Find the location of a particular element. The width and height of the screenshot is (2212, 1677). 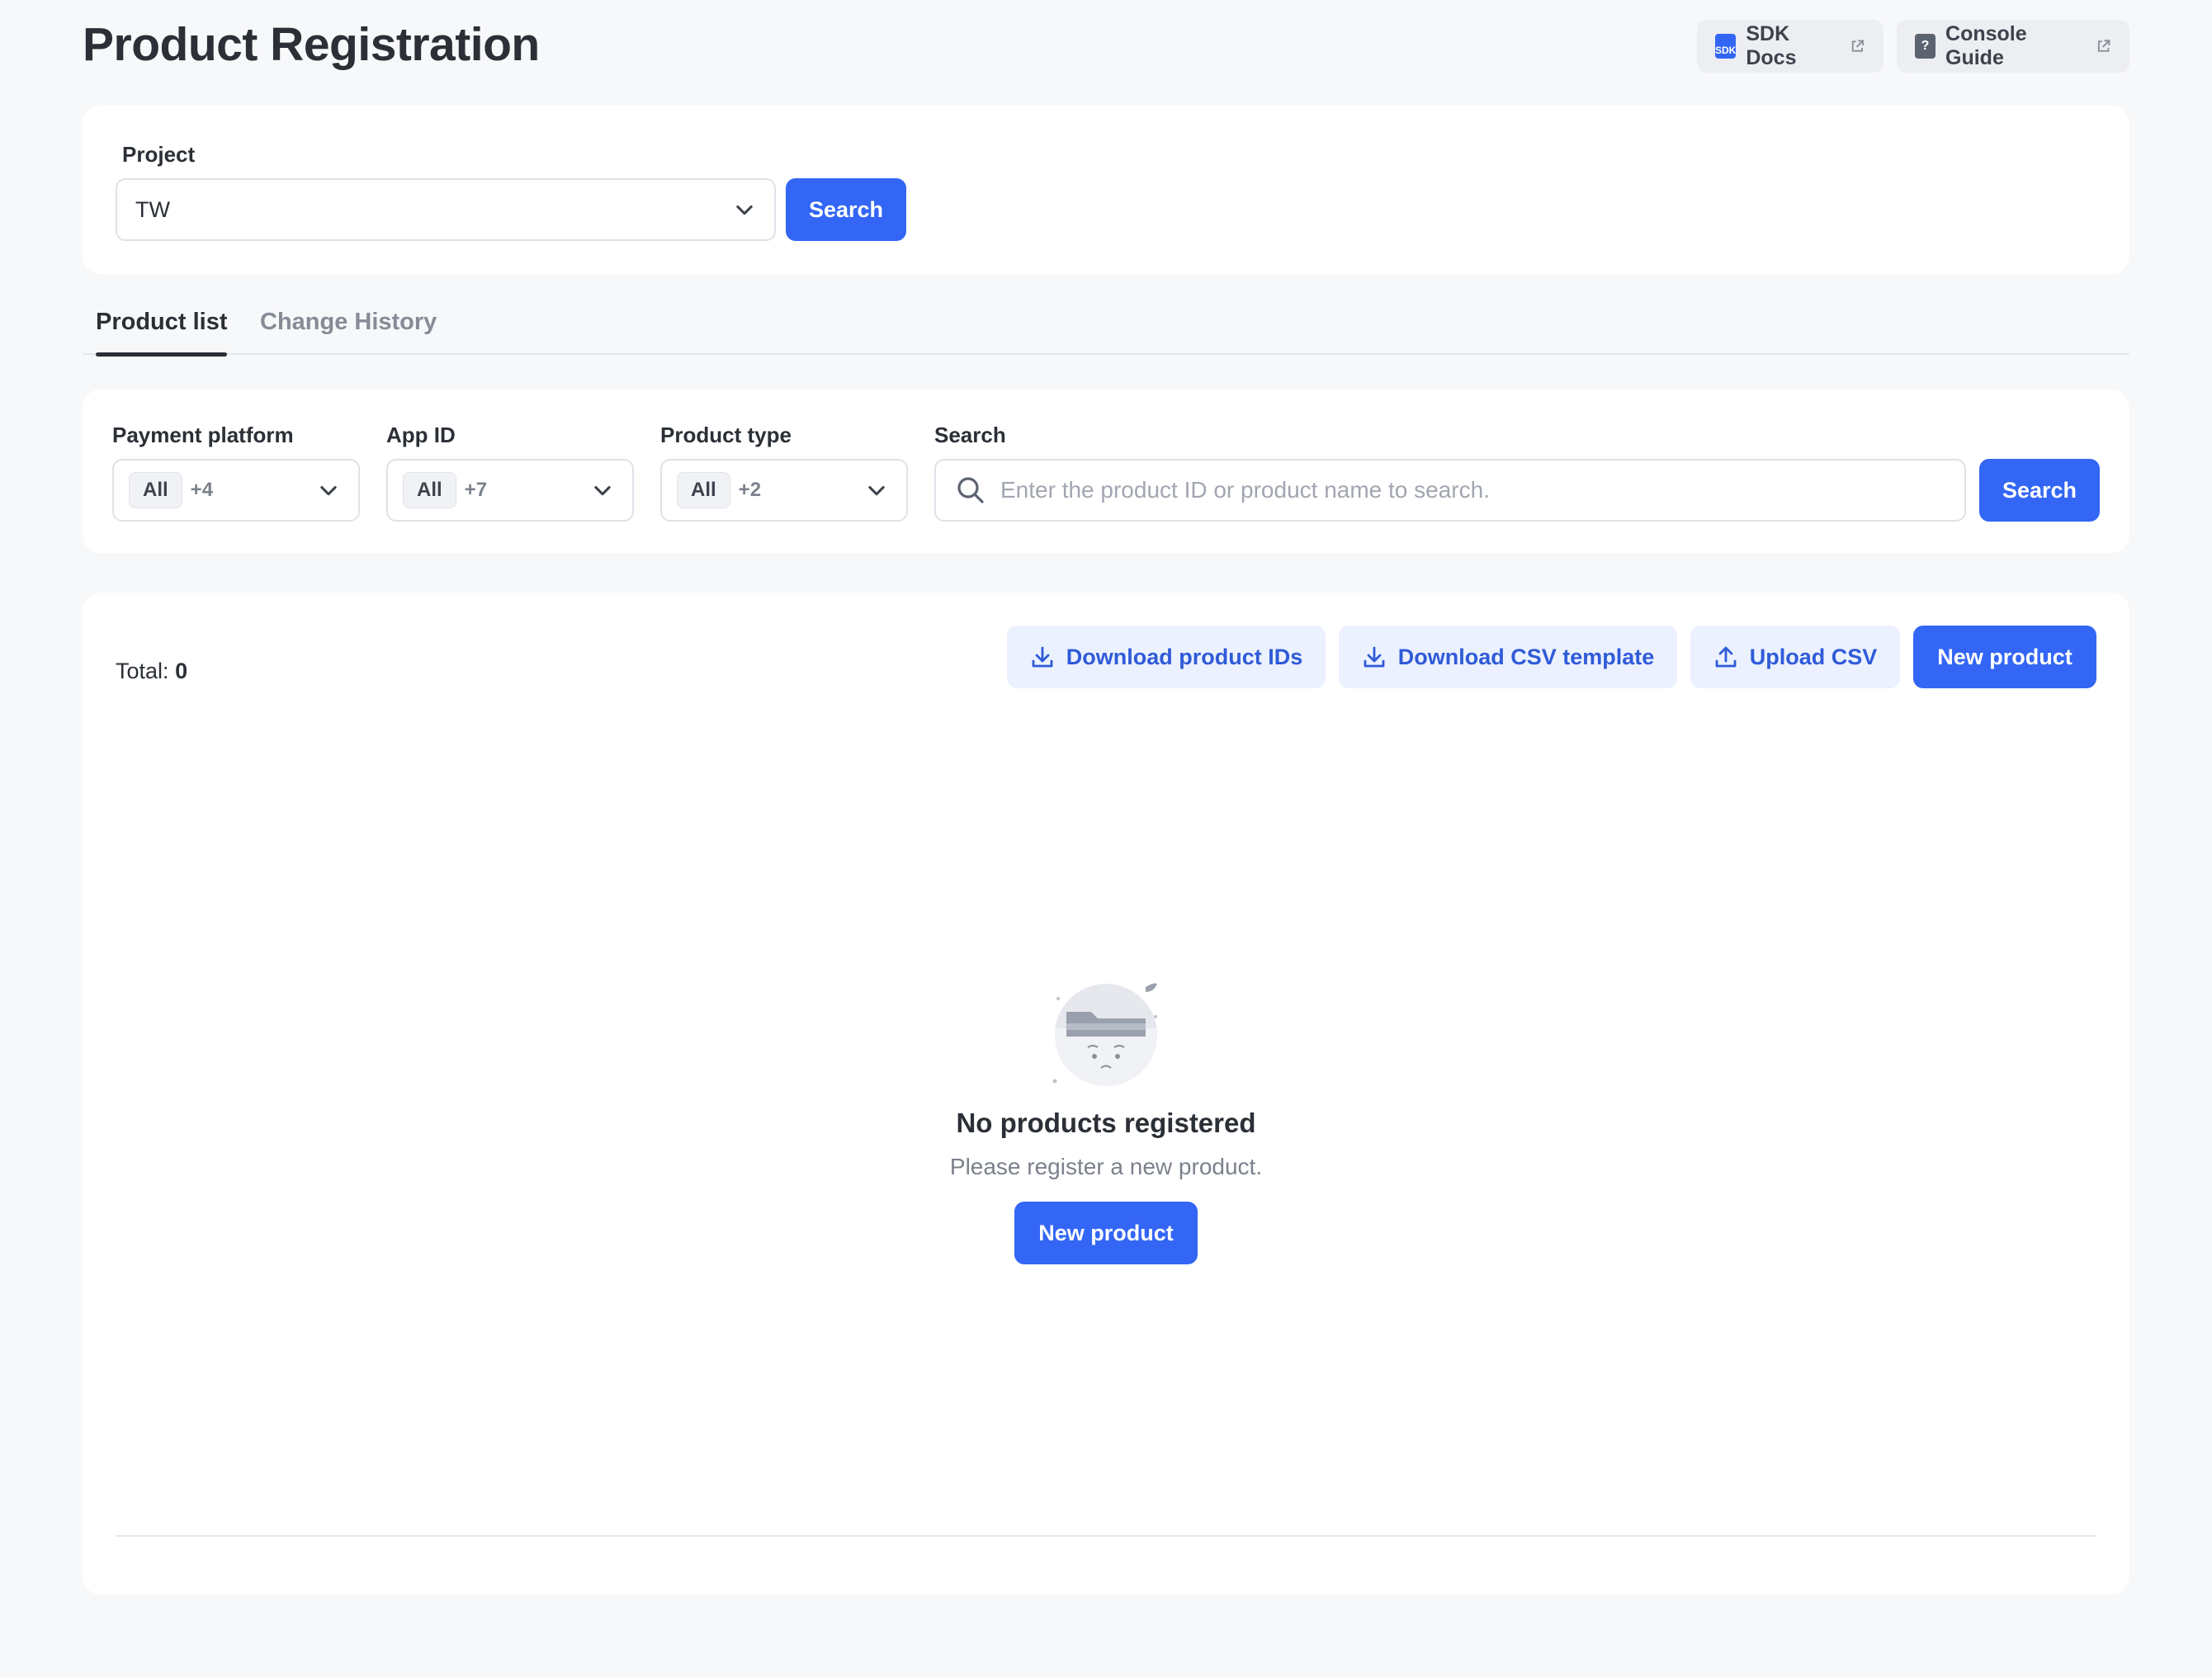

new-product-button: New product is located at coordinates (2004, 657).